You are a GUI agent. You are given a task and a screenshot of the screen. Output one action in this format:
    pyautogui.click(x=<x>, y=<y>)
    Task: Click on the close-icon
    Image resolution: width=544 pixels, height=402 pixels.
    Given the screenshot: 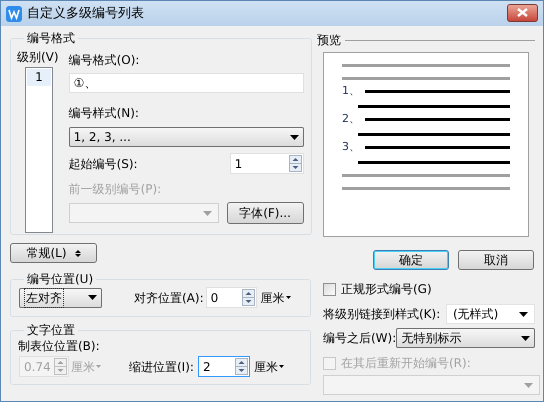 What is the action you would take?
    pyautogui.click(x=522, y=12)
    